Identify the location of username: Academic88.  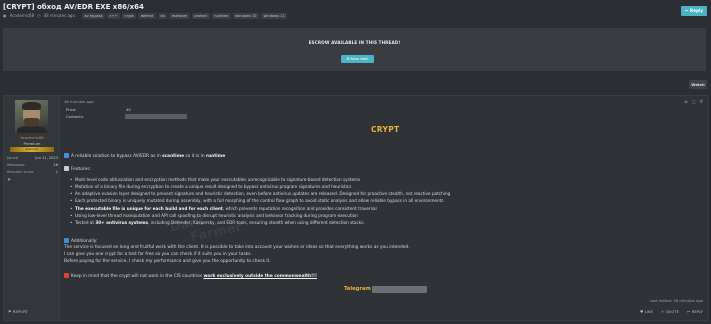
(32, 137).